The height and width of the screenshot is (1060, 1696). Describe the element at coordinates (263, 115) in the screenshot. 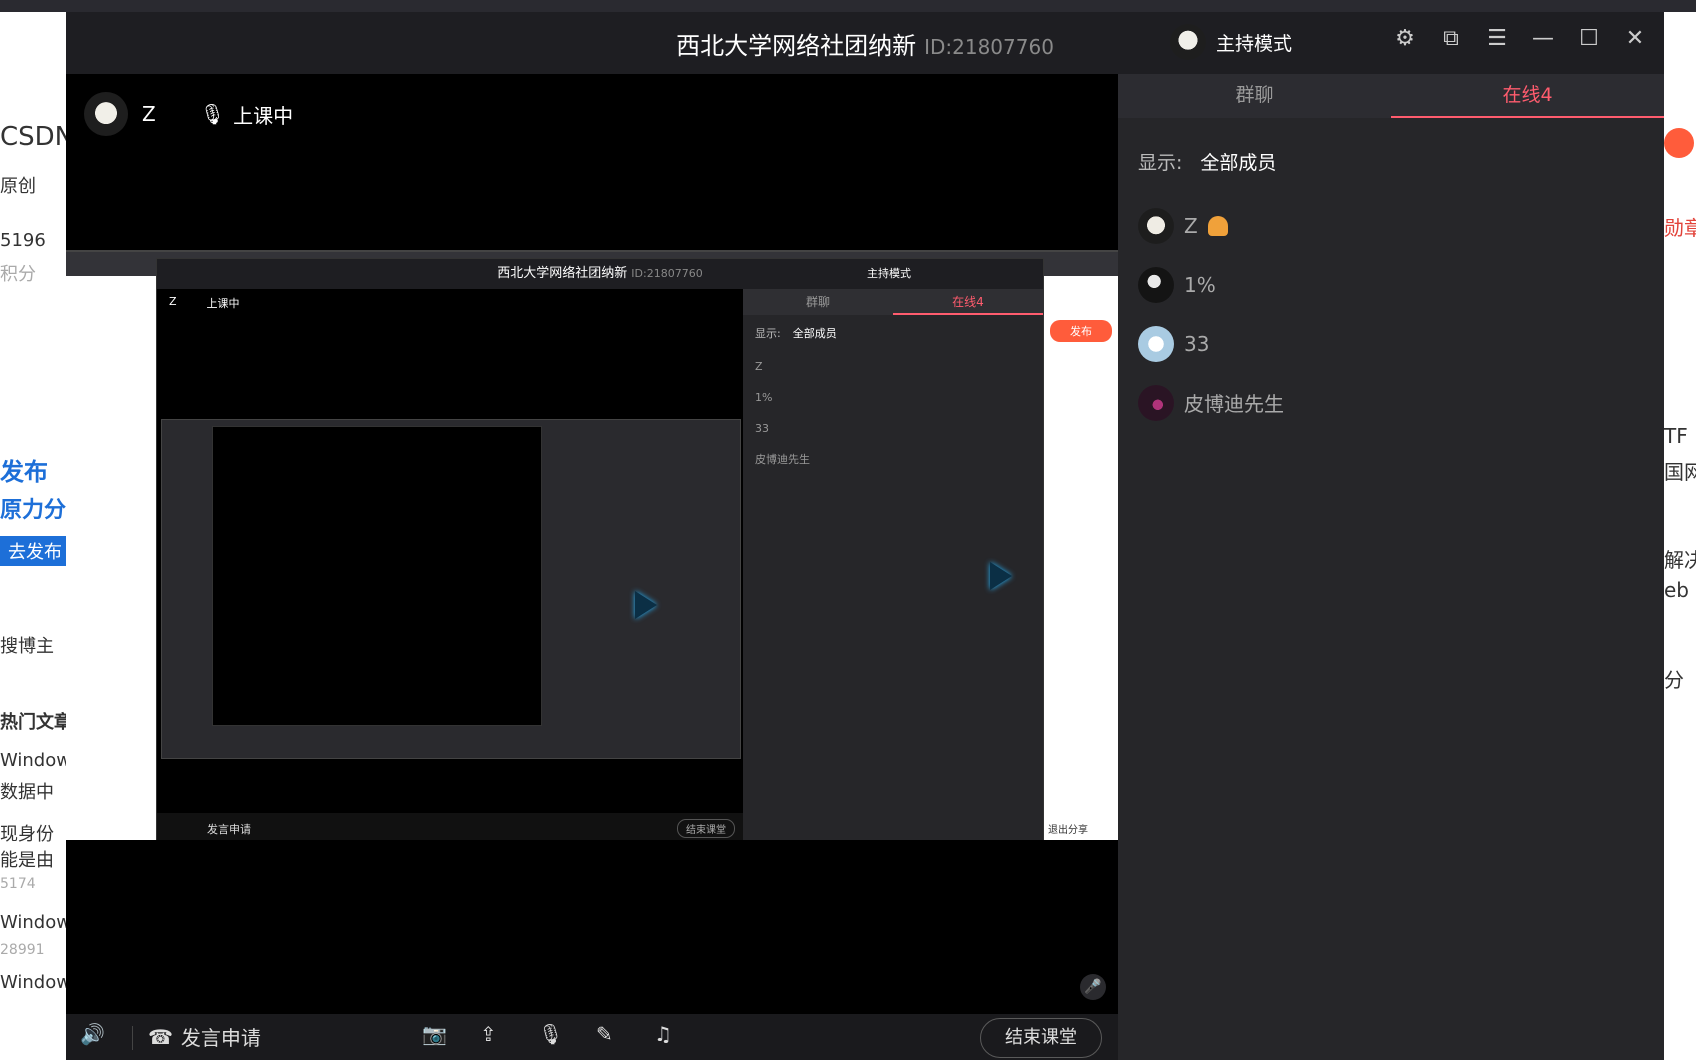

I see `status-label: 上课中` at that location.